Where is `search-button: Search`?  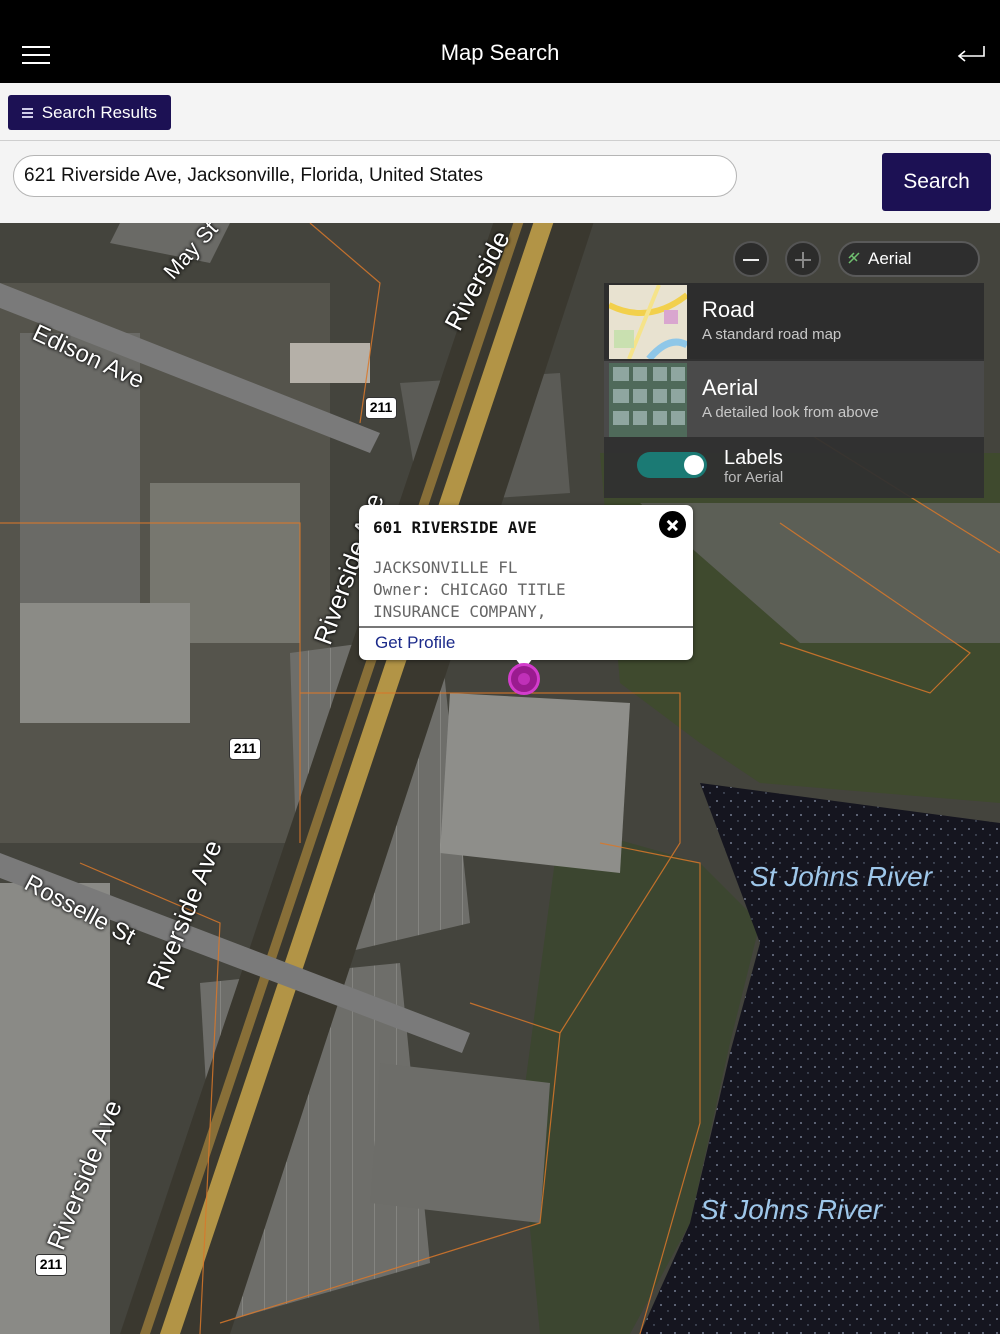 search-button: Search is located at coordinates (936, 182).